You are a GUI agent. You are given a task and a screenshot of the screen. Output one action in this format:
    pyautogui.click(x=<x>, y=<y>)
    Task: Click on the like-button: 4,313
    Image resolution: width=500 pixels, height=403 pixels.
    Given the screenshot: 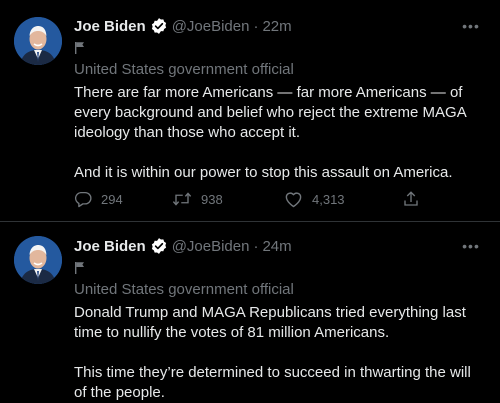 What is the action you would take?
    pyautogui.click(x=343, y=199)
    